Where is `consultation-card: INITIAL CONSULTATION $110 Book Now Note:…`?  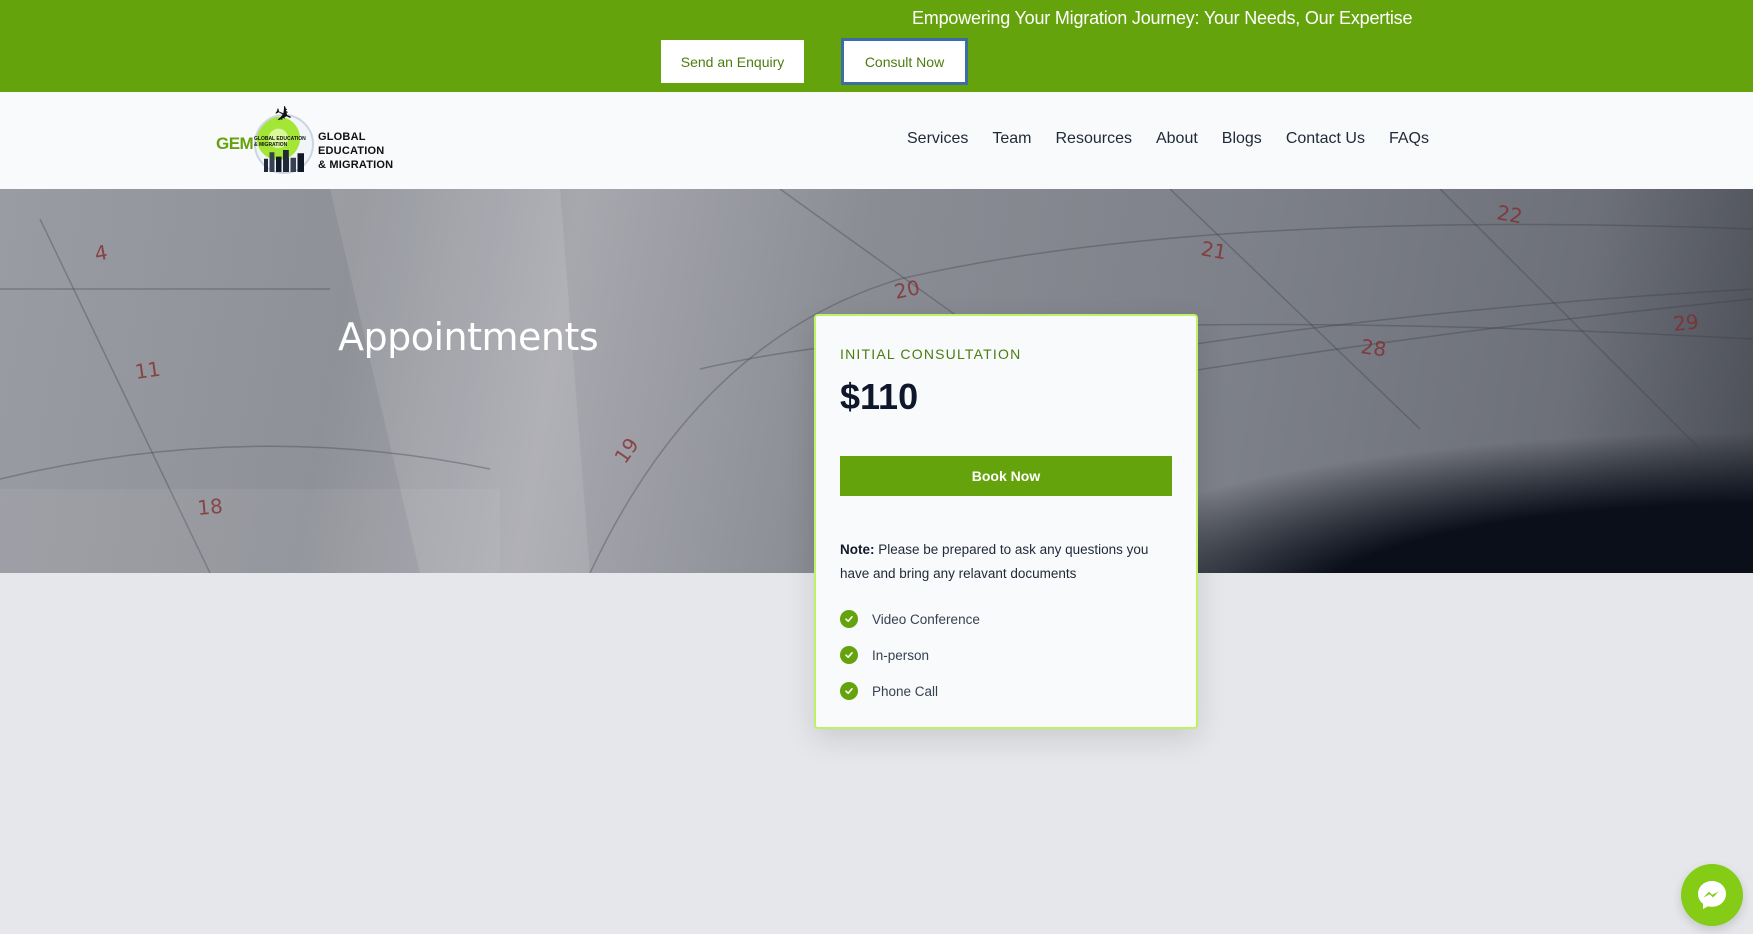
consultation-card: INITIAL CONSULTATION $110 Book Now Note:… is located at coordinates (1006, 521).